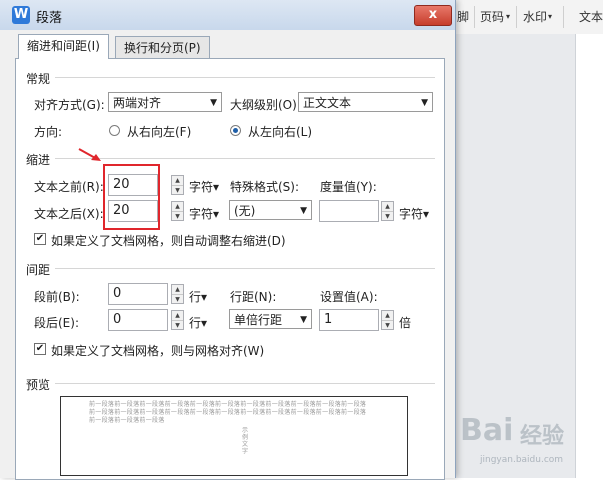 This screenshot has width=603, height=480. What do you see at coordinates (433, 15) in the screenshot?
I see `close-button: x` at bounding box center [433, 15].